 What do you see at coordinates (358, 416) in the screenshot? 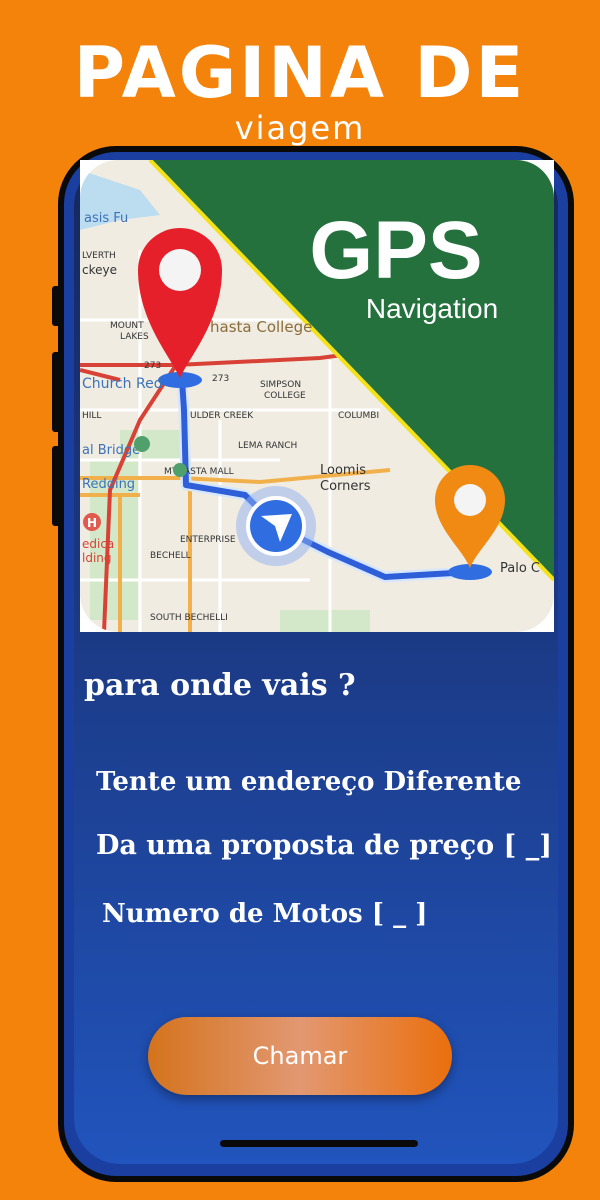
I see `map-place-label: COLUMBI` at bounding box center [358, 416].